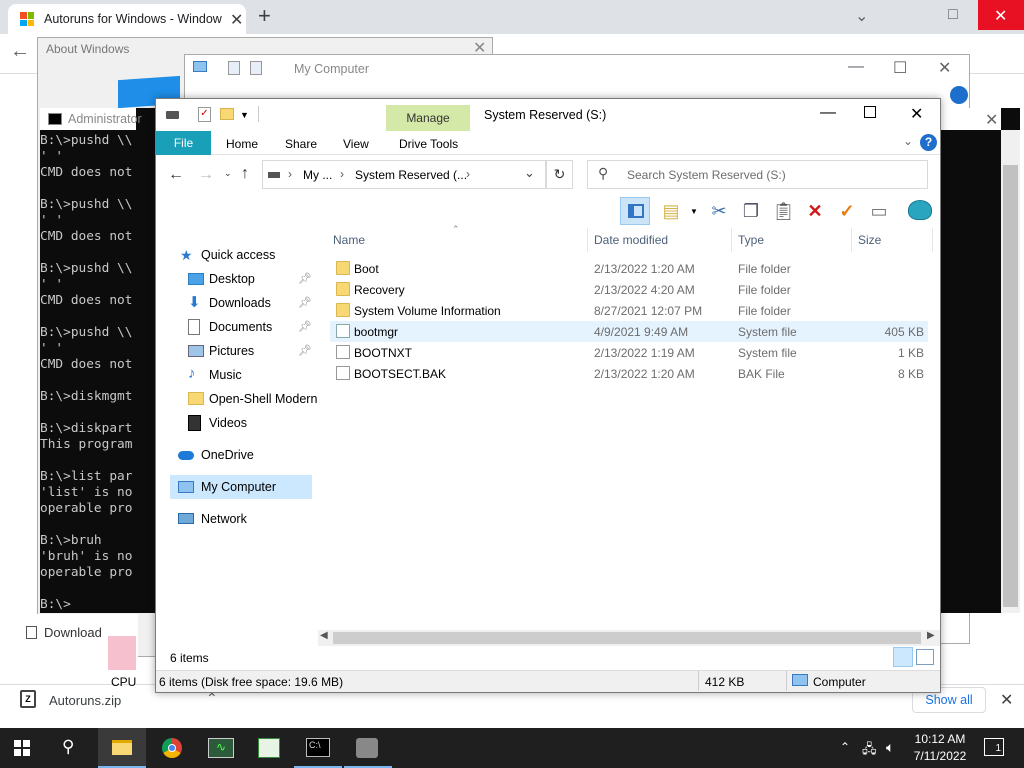 The image size is (1024, 768). Describe the element at coordinates (1006, 700) in the screenshot. I see `download-bar-close-icon: ✕` at that location.